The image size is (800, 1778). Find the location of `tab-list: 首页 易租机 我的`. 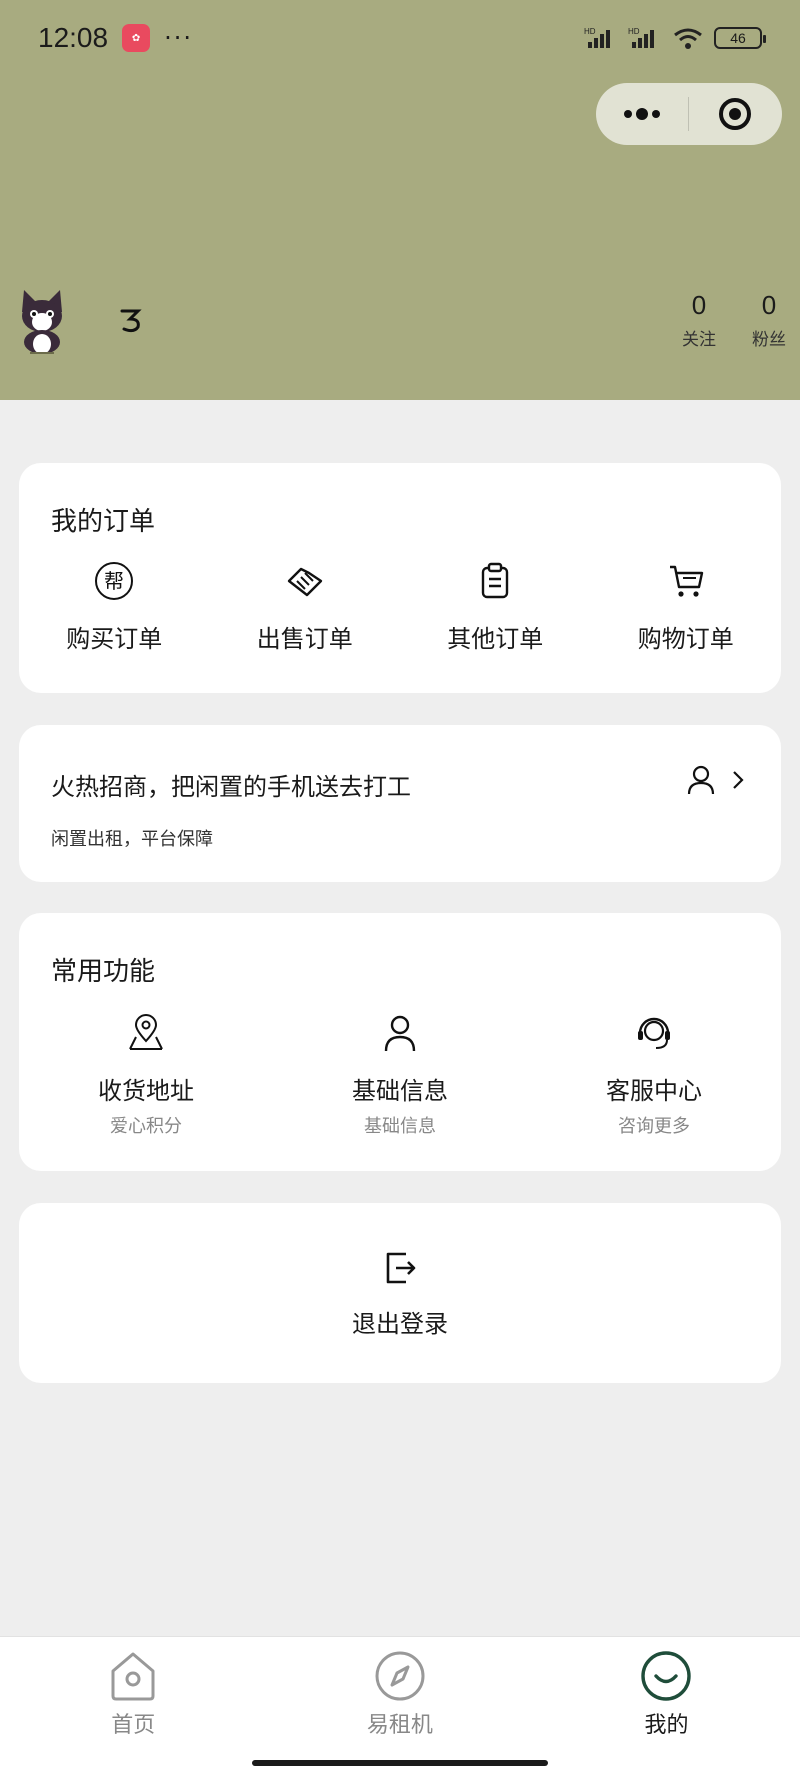

tab-list: 首页 易租机 我的 is located at coordinates (400, 1688).